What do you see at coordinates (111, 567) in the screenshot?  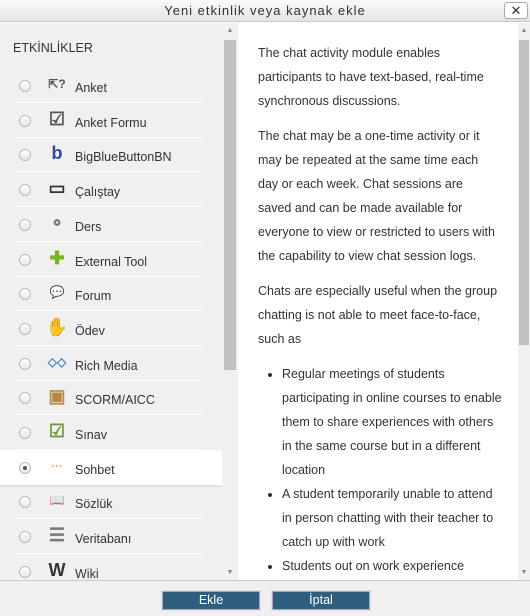 I see `activity-item: W Wiki` at bounding box center [111, 567].